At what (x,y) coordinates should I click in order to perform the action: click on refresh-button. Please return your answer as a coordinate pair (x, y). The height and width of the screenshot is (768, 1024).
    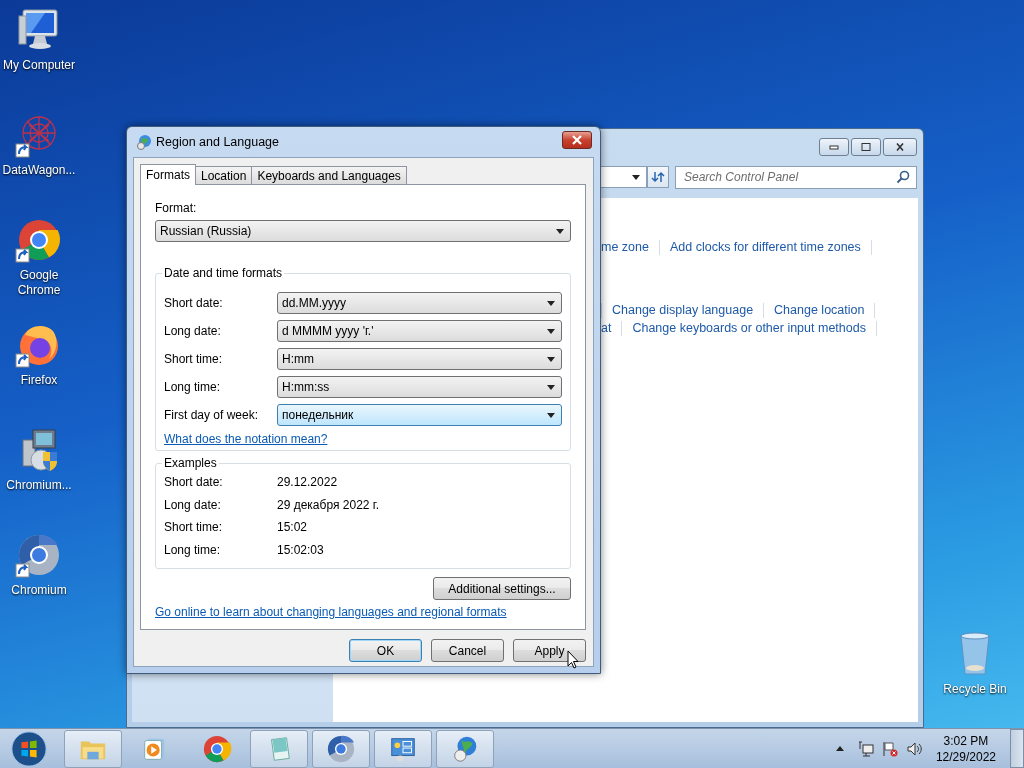
    Looking at the image, I should click on (658, 177).